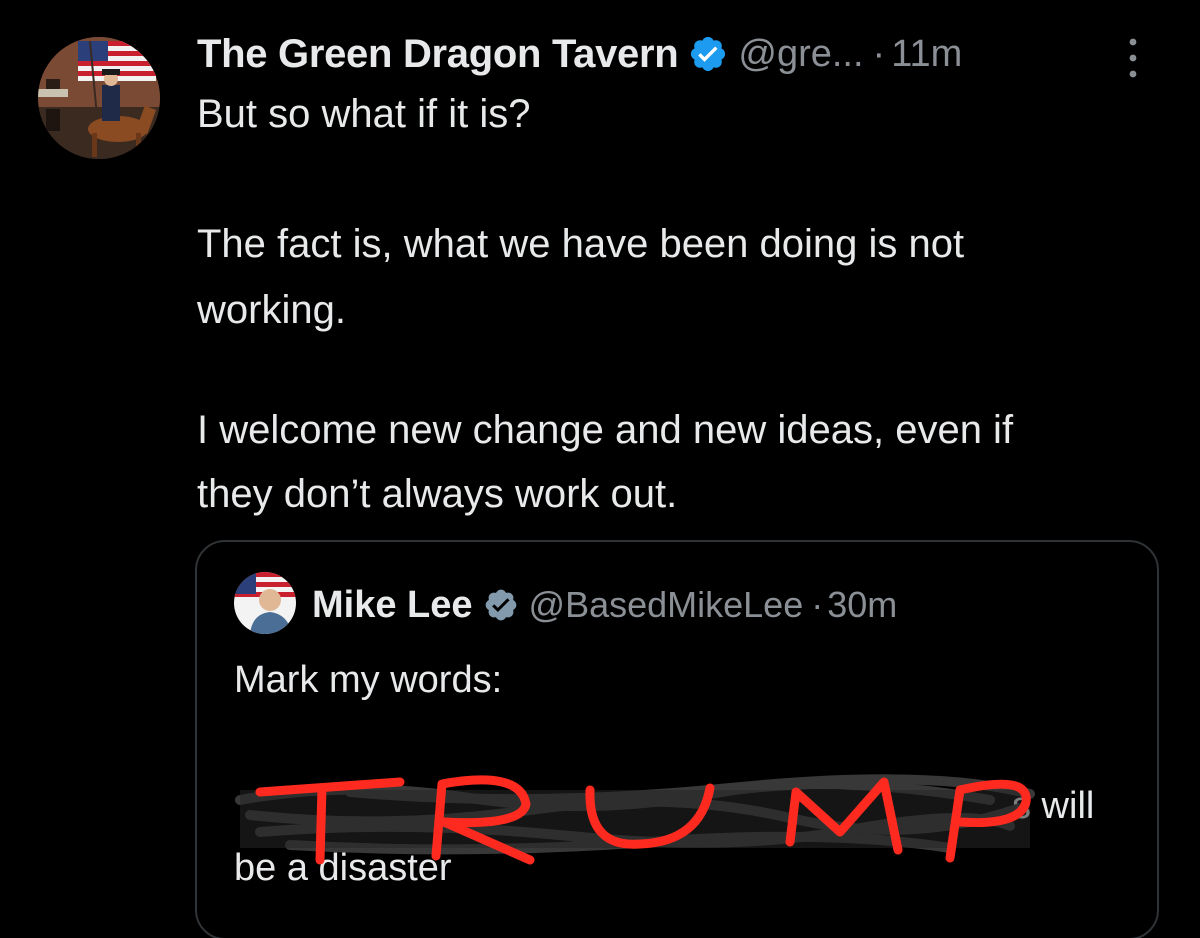 This screenshot has width=1200, height=938. Describe the element at coordinates (265, 603) in the screenshot. I see `quoted-author-avatar` at that location.